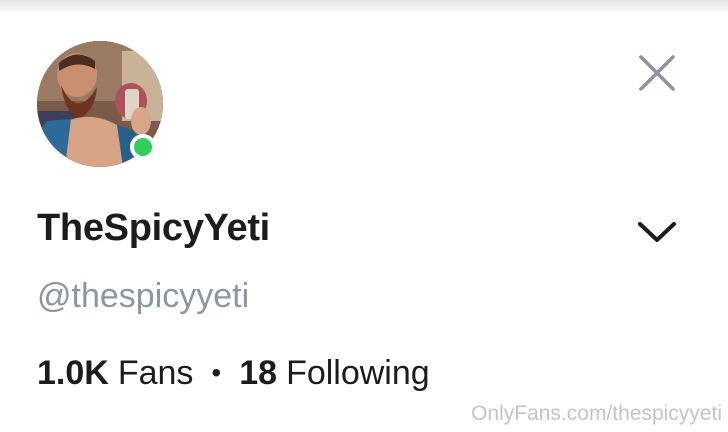 This screenshot has height=432, width=728. What do you see at coordinates (358, 373) in the screenshot?
I see `following-label: Following` at bounding box center [358, 373].